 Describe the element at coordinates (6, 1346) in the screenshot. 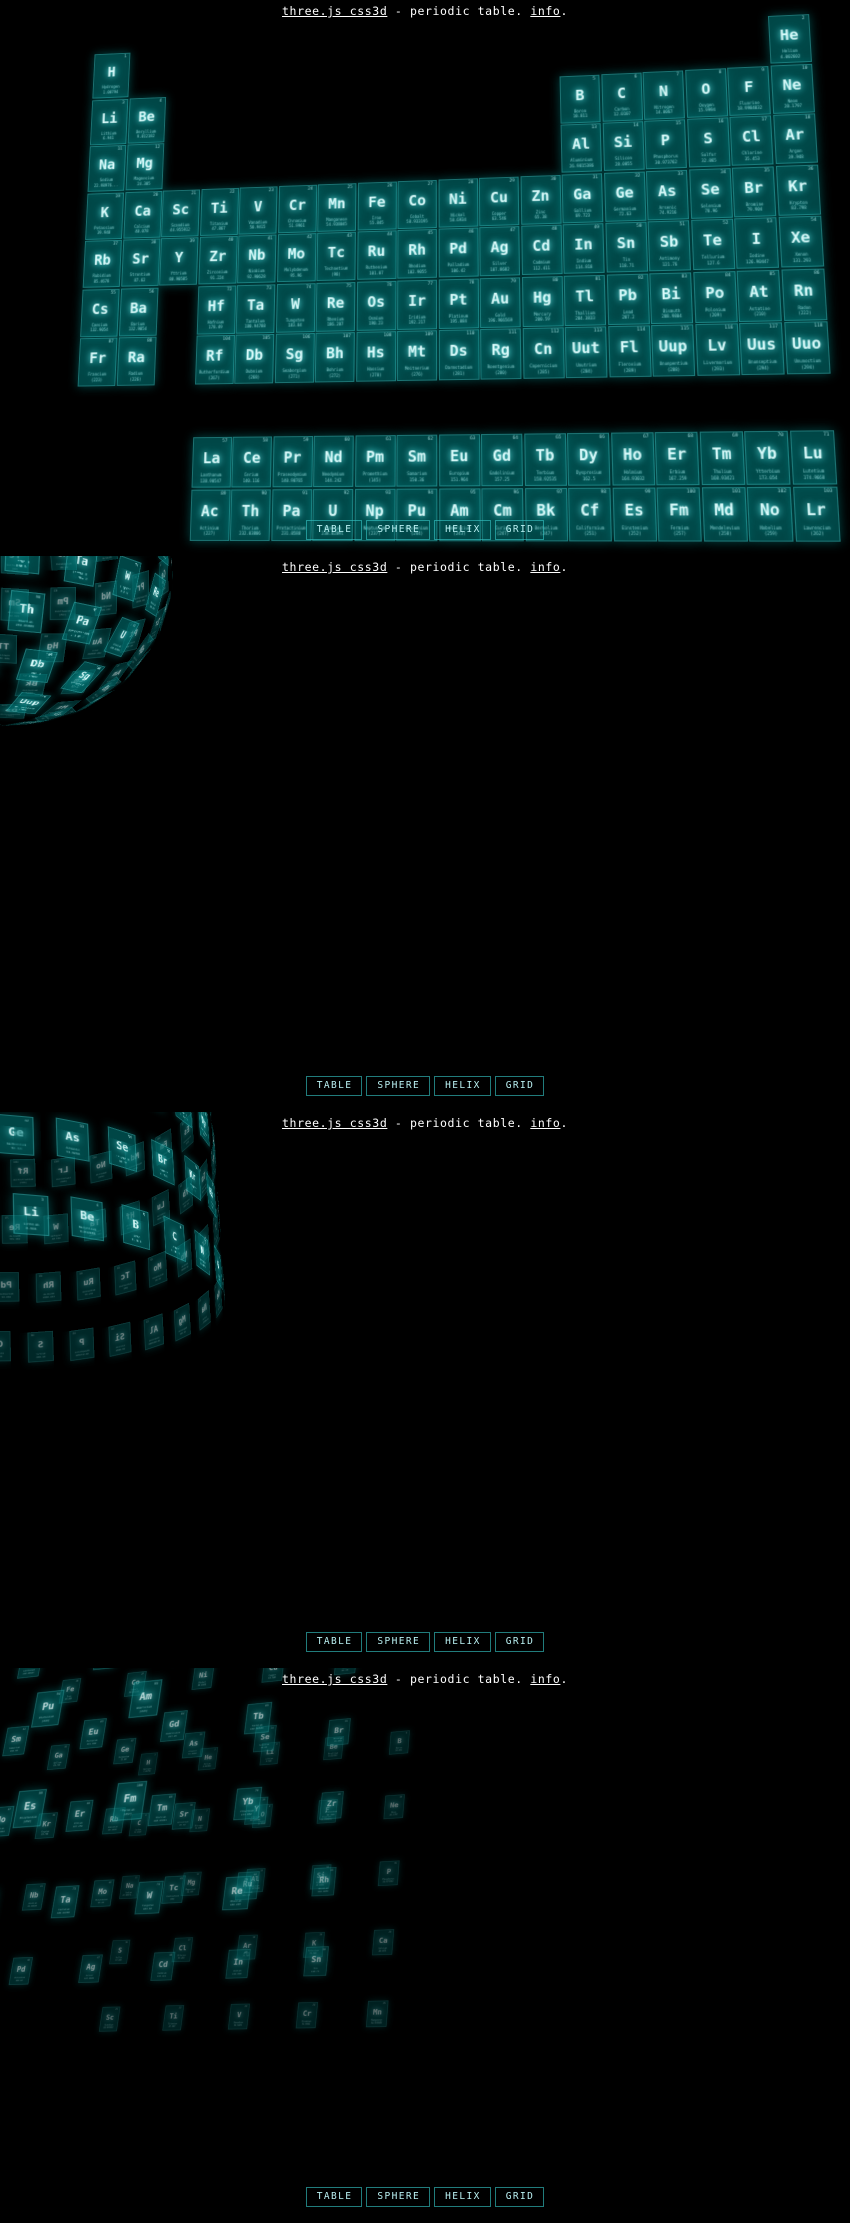

I see `element-card: 17ClChlorine35.453` at that location.